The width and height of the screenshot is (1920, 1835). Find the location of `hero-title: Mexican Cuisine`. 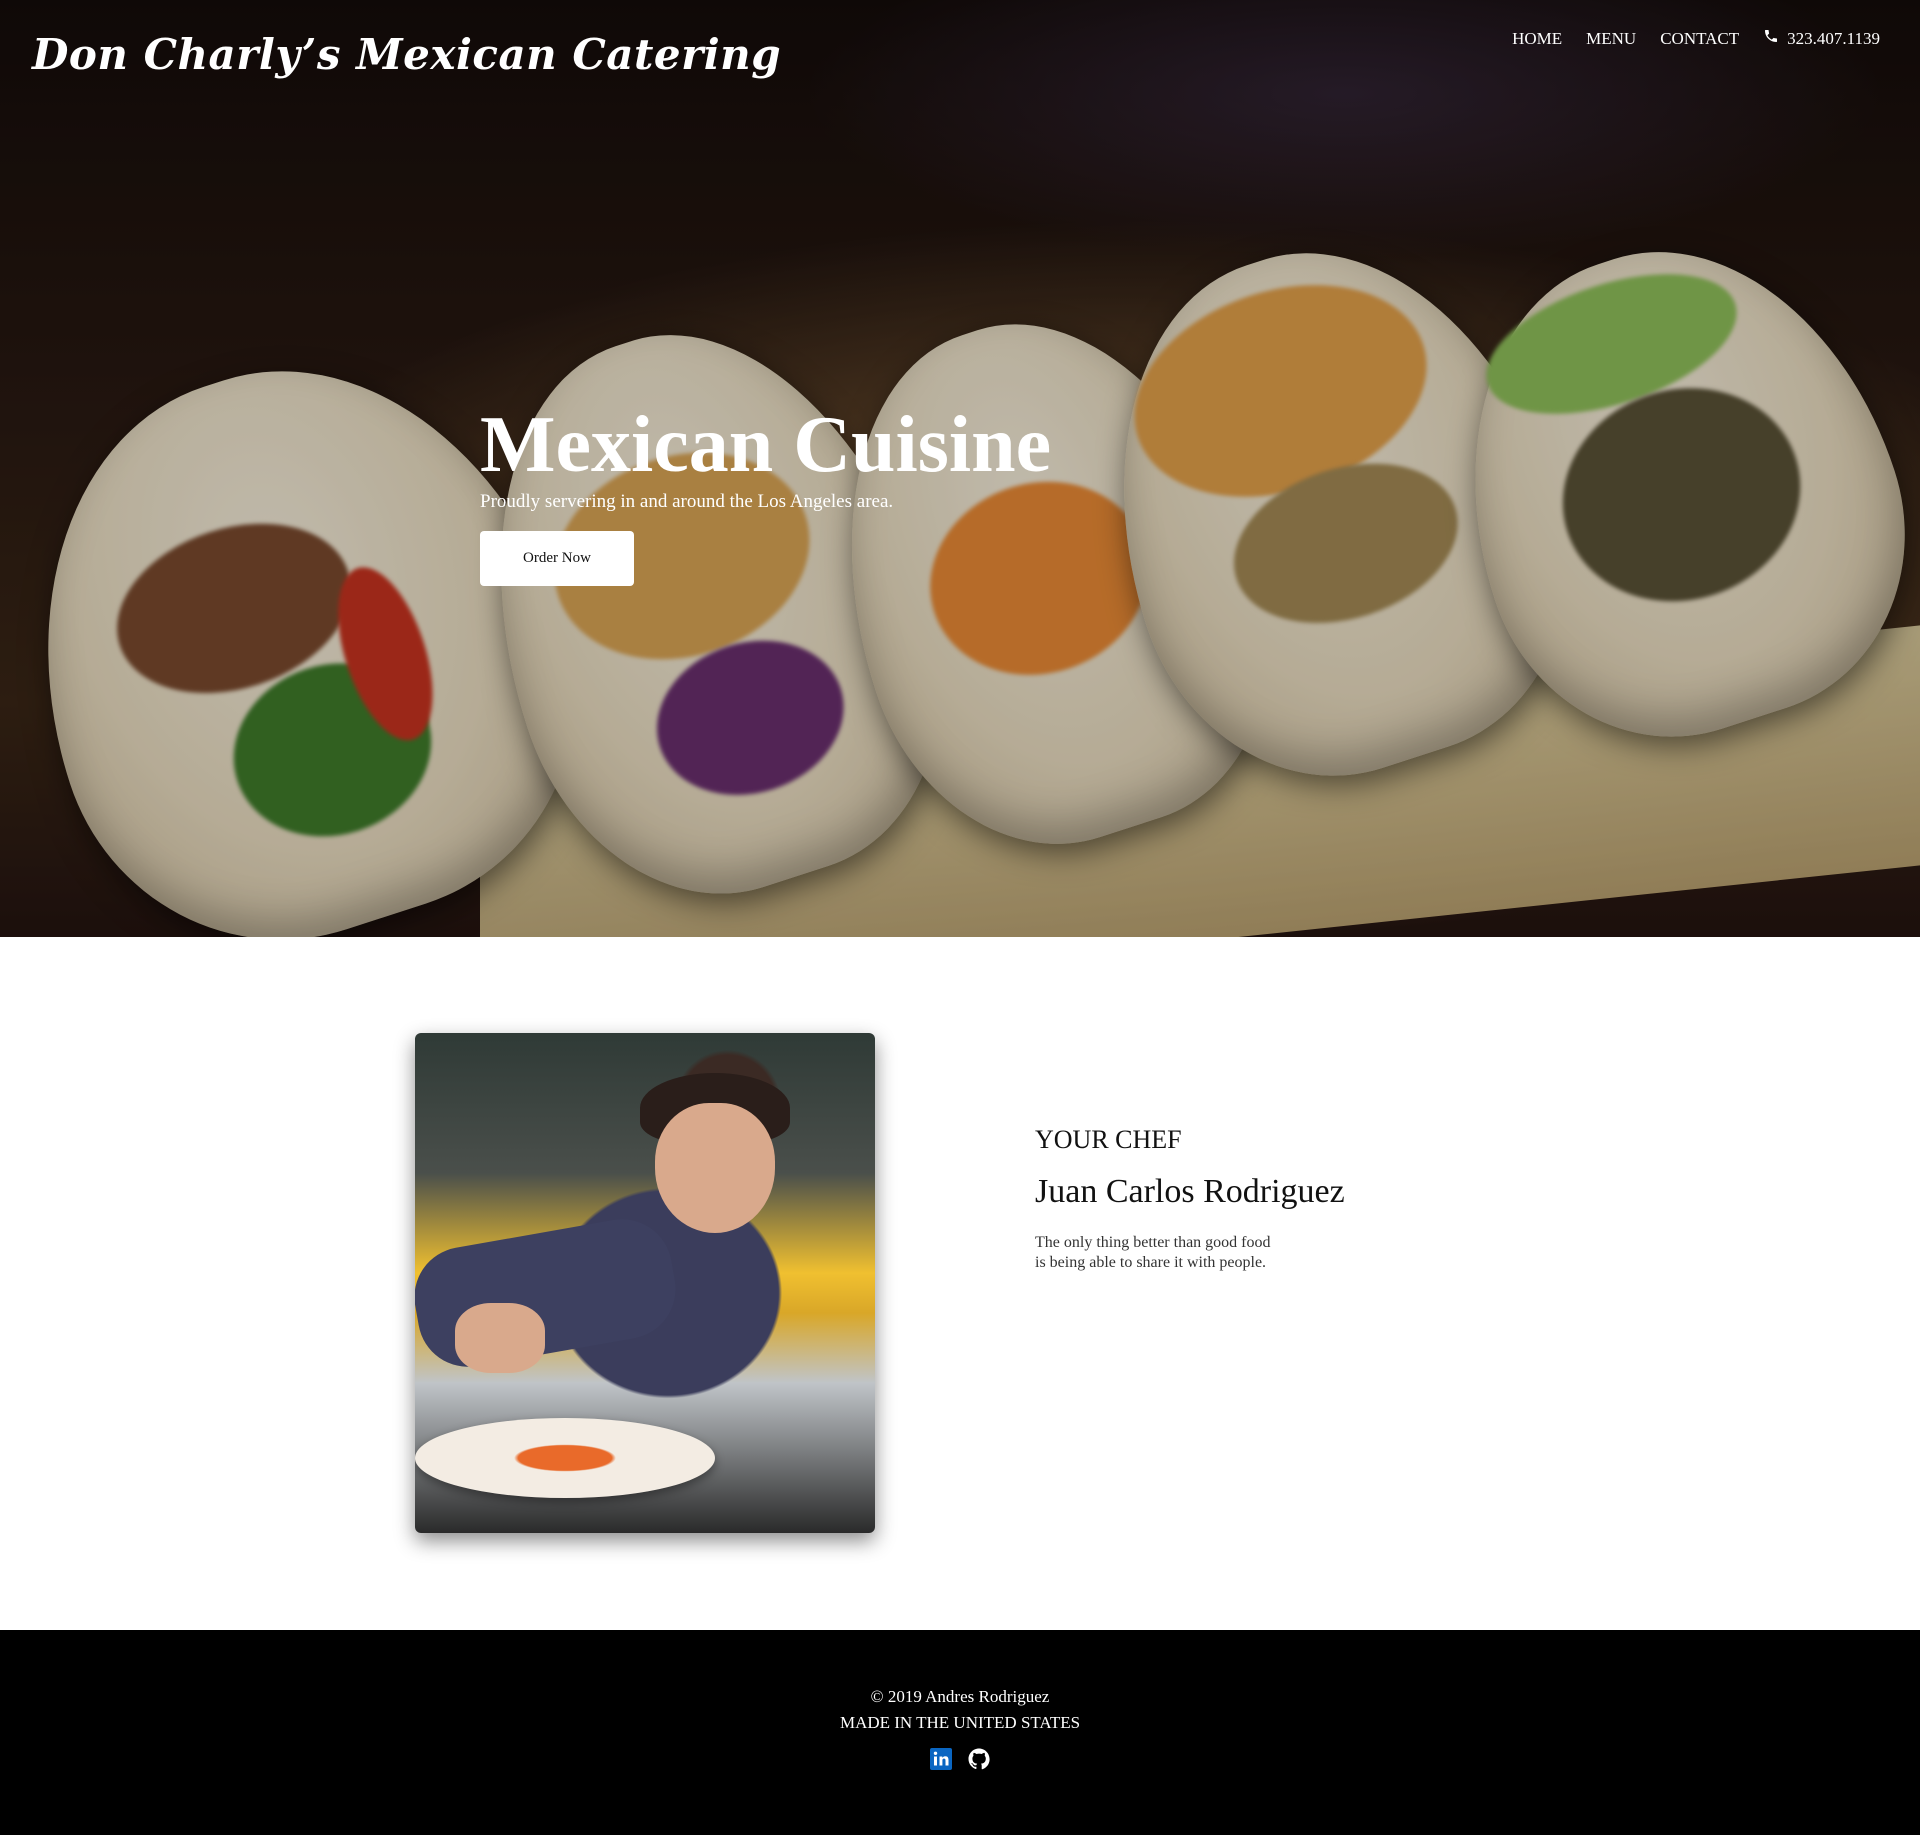

hero-title: Mexican Cuisine is located at coordinates (766, 445).